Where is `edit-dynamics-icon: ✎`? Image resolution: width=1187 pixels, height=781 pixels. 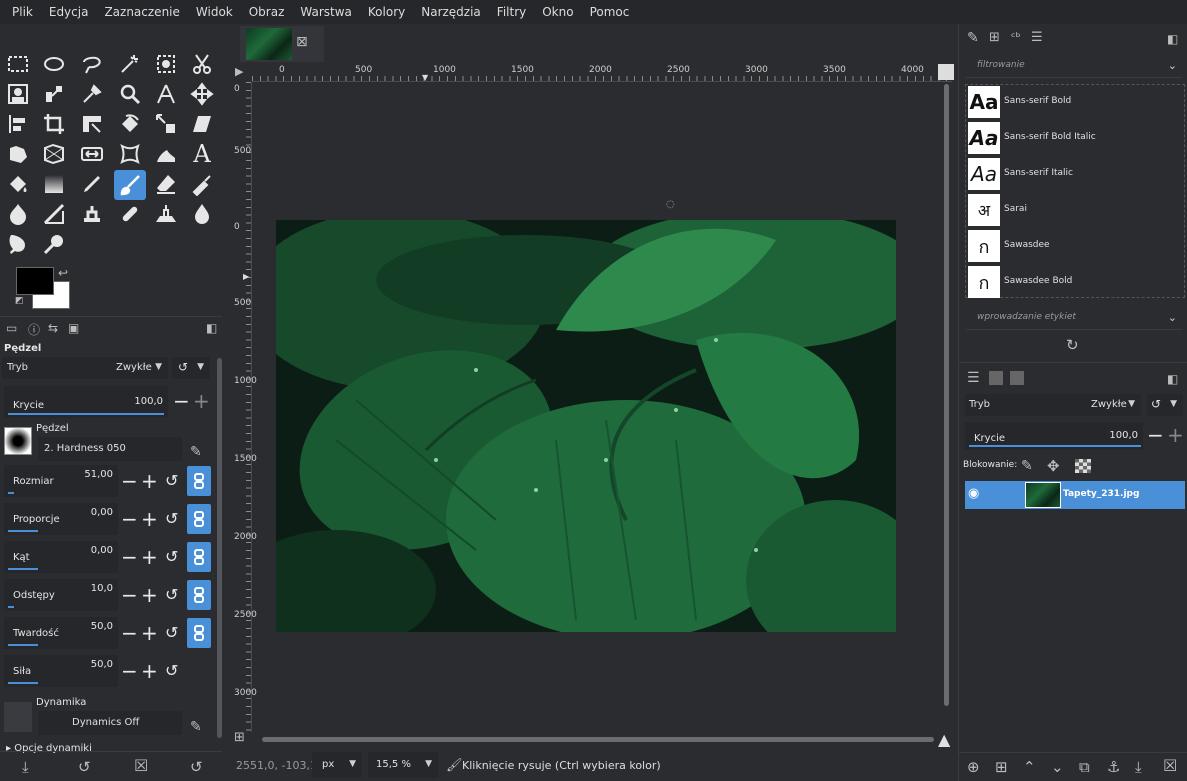
edit-dynamics-icon: ✎ is located at coordinates (196, 727).